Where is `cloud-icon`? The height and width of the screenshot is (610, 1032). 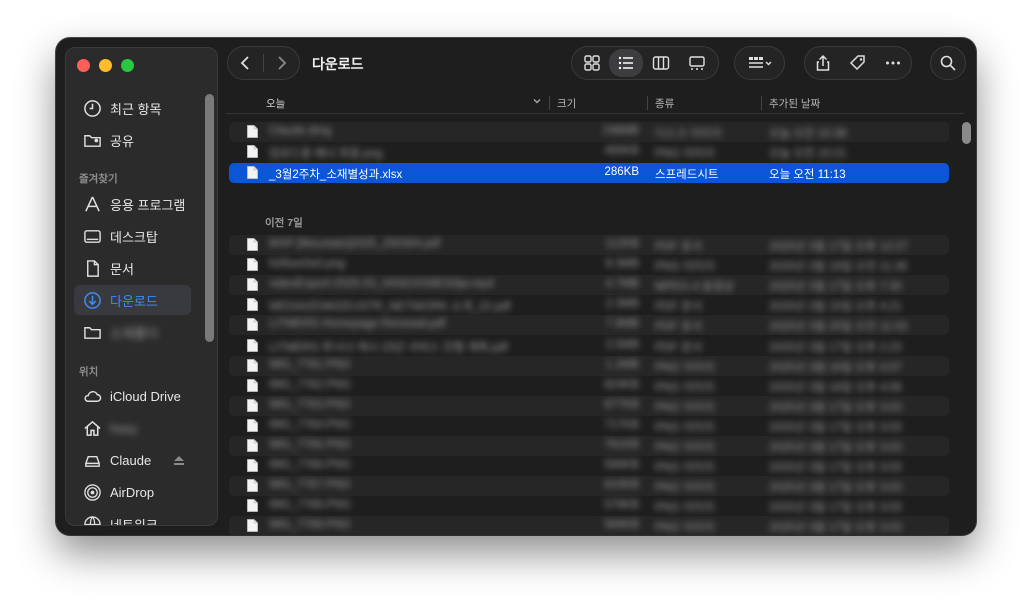
cloud-icon is located at coordinates (92, 396).